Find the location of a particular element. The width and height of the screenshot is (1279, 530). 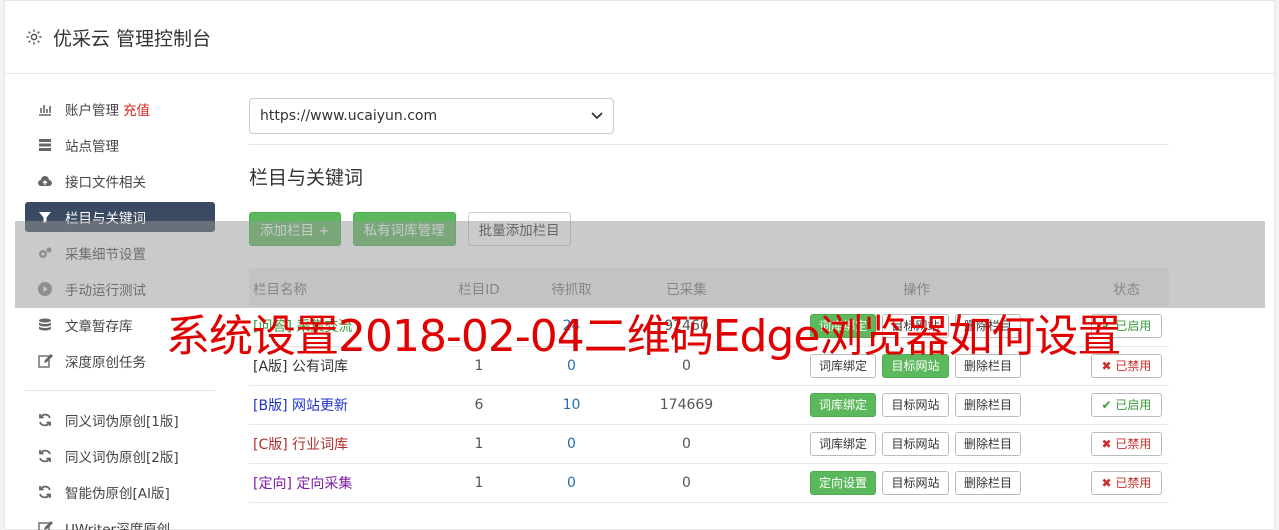

sidebar-item-interface: 接口文件相关 is located at coordinates (120, 181).